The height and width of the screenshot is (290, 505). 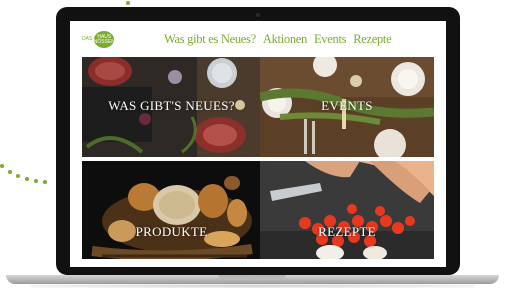 I want to click on nav-item-neues: Was gibt es Neues?, so click(x=210, y=39).